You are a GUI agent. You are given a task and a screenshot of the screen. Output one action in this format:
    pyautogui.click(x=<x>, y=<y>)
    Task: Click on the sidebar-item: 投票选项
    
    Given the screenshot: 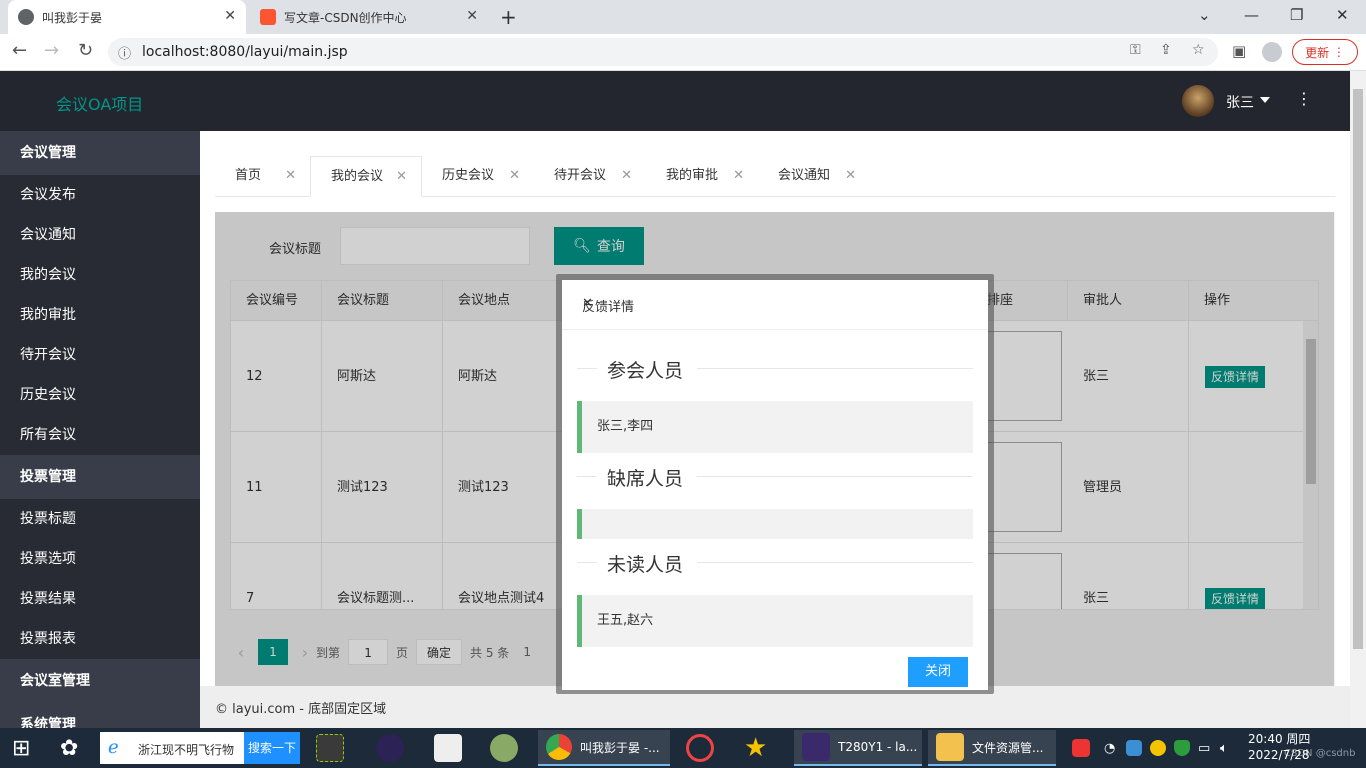 What is the action you would take?
    pyautogui.click(x=100, y=559)
    